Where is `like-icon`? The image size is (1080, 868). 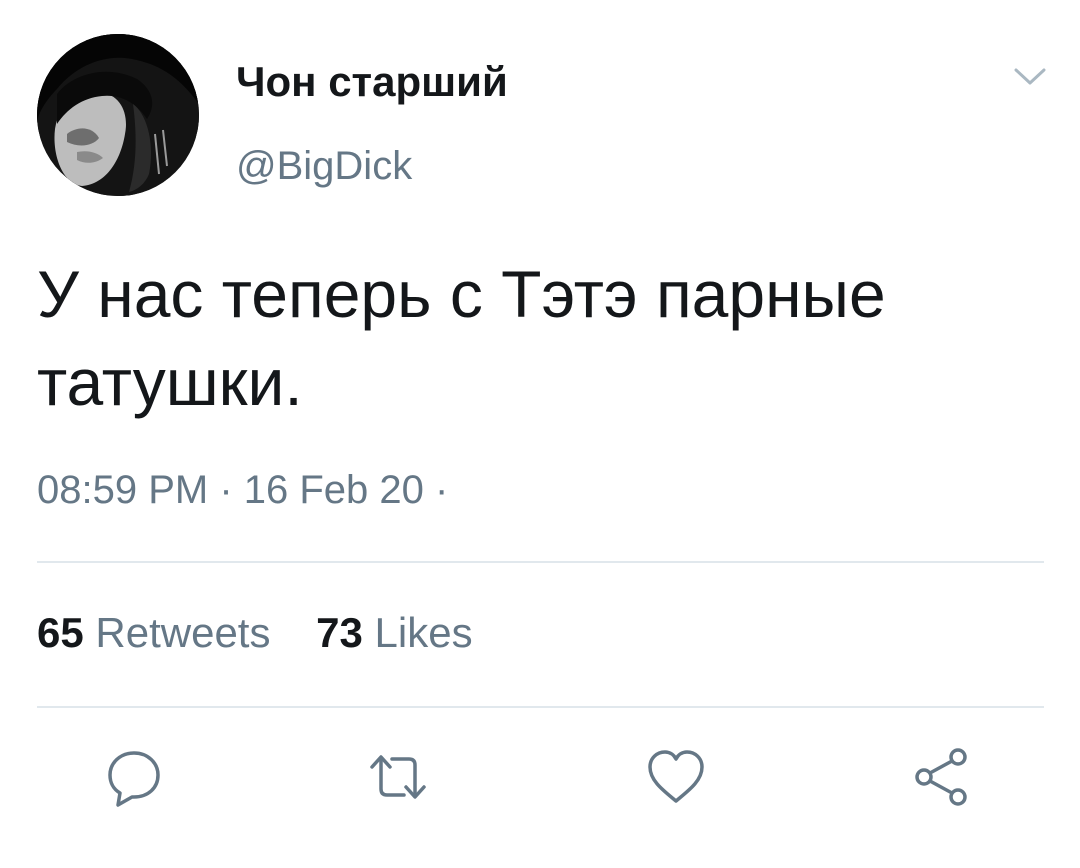 like-icon is located at coordinates (676, 776).